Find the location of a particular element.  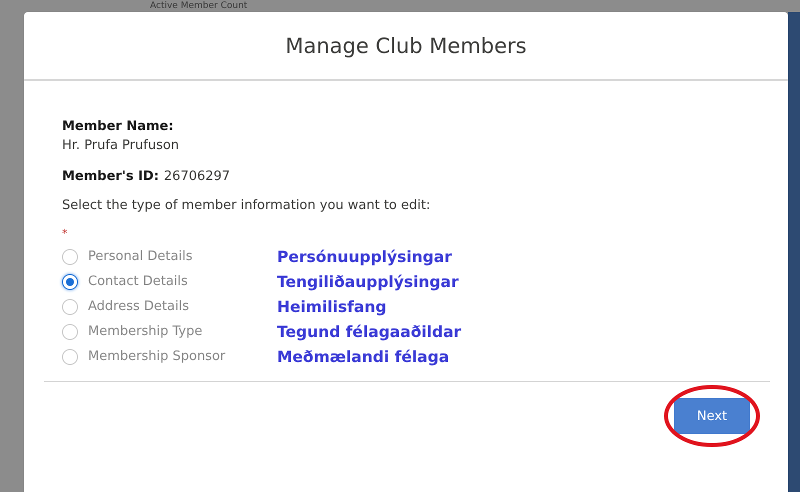

member-id: 26706297 is located at coordinates (197, 176).